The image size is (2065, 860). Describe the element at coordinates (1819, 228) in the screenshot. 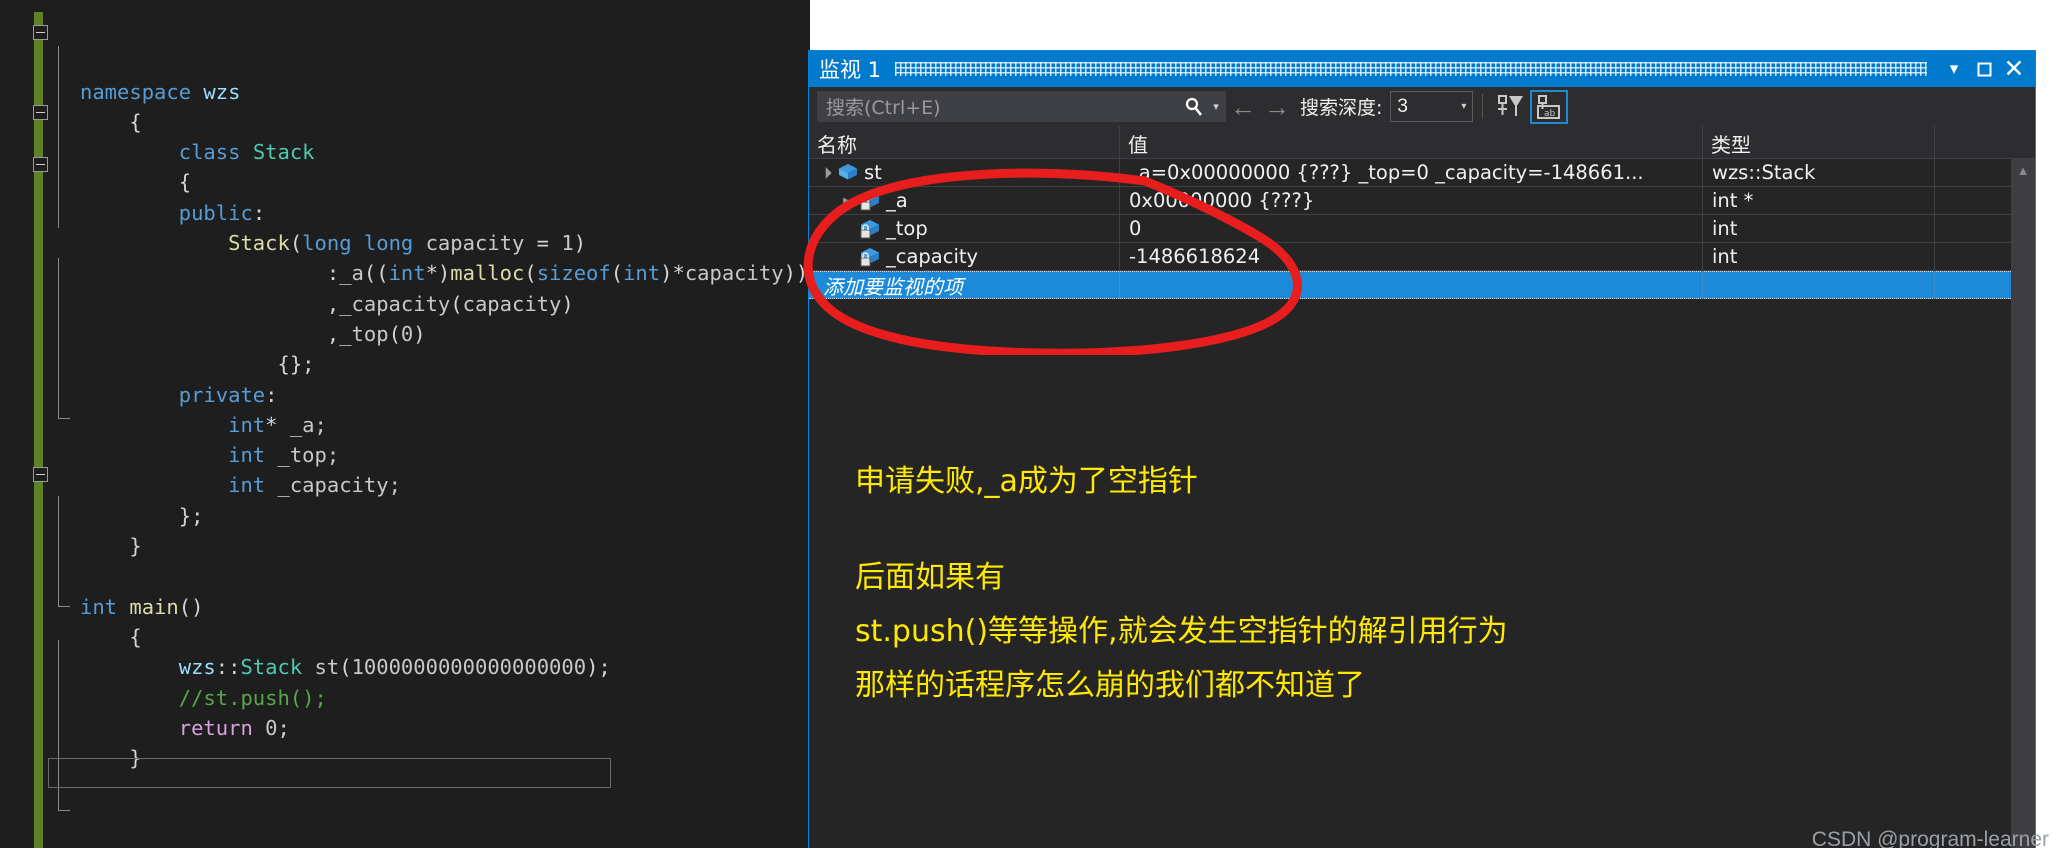

I see `cell-type: int` at that location.